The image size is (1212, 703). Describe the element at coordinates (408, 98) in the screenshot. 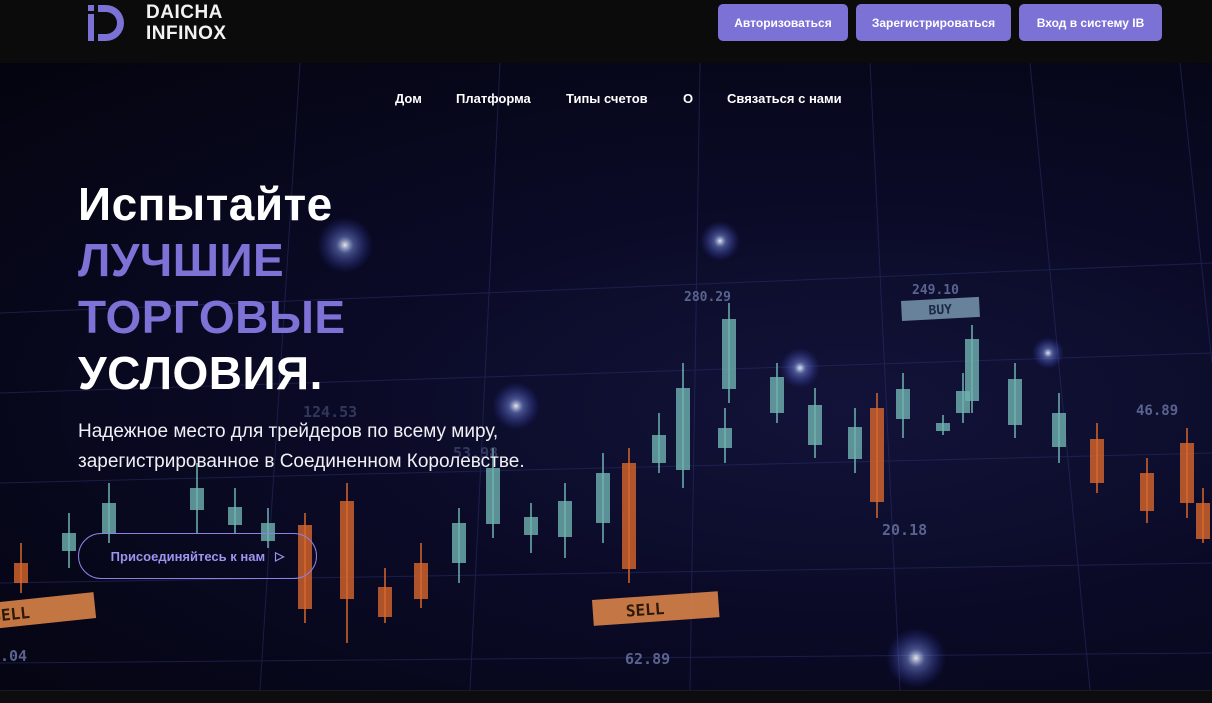

I see `nav-home: Дом` at that location.